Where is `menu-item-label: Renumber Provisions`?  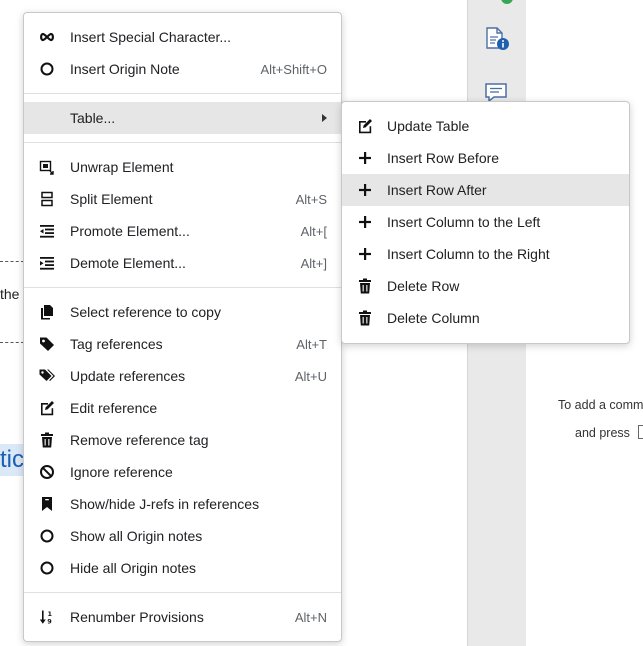
menu-item-label: Renumber Provisions is located at coordinates (137, 617).